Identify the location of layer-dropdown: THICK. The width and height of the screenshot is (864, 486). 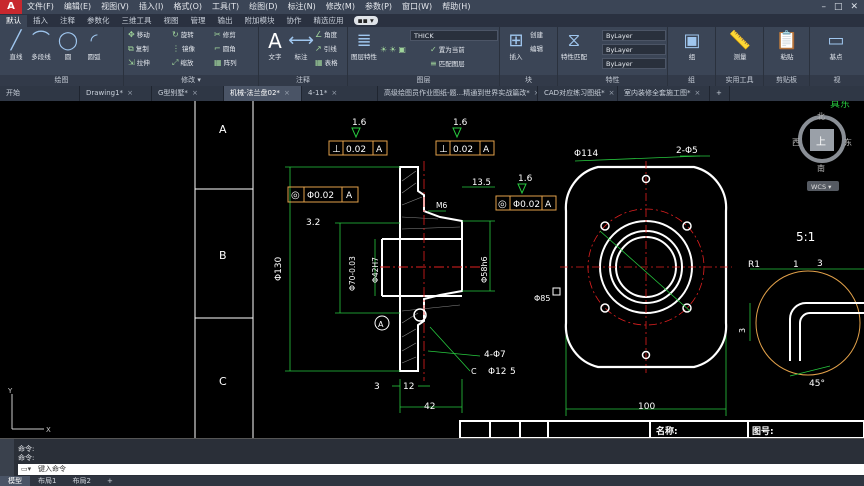
(454, 35).